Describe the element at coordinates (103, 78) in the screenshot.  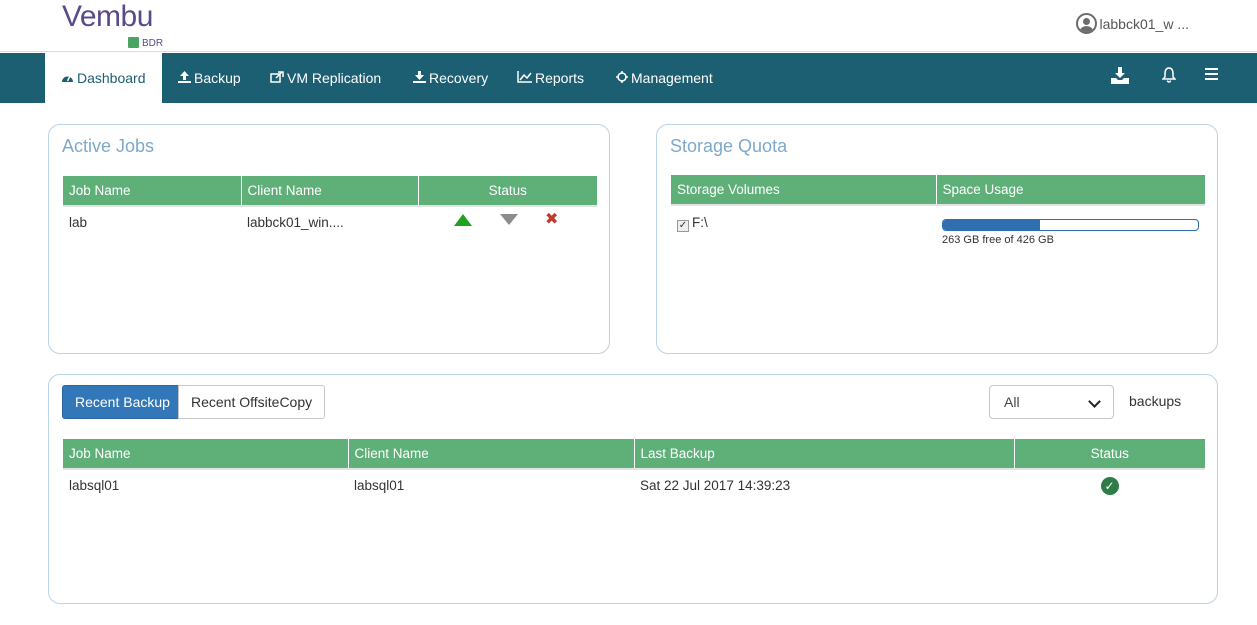
I see `nav-dashboard: Dashboard` at that location.